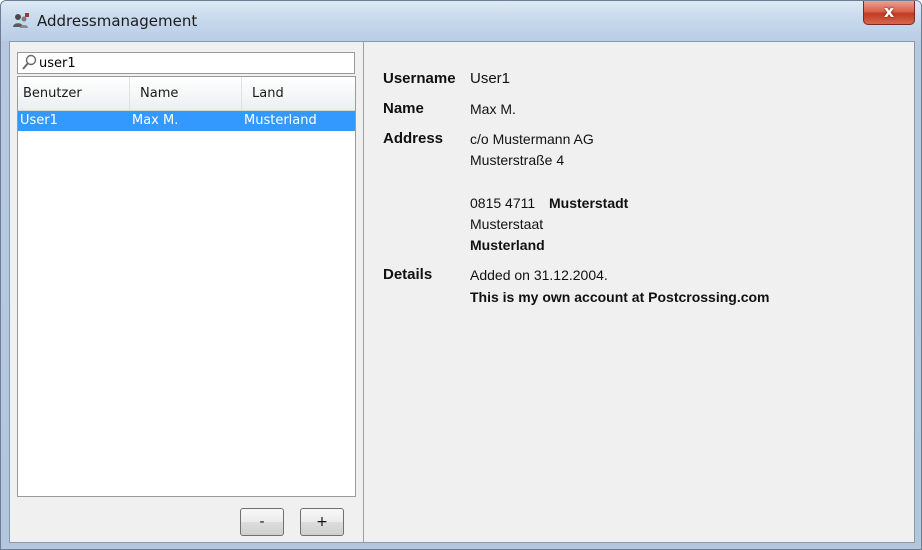 Image resolution: width=922 pixels, height=550 pixels. What do you see at coordinates (517, 160) in the screenshot?
I see `address-line-2: Musterstraße 4` at bounding box center [517, 160].